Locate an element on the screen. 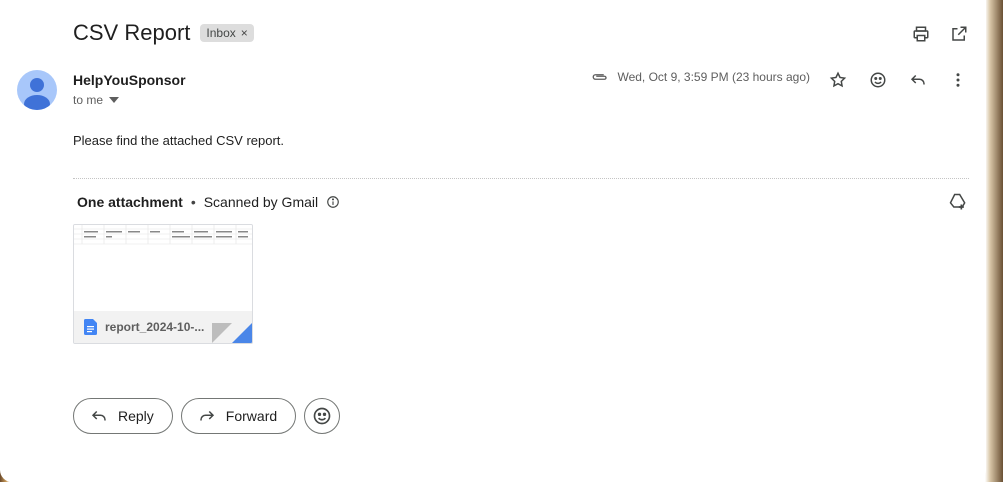 Image resolution: width=1003 pixels, height=482 pixels. recipients-toggle: to me is located at coordinates (96, 100).